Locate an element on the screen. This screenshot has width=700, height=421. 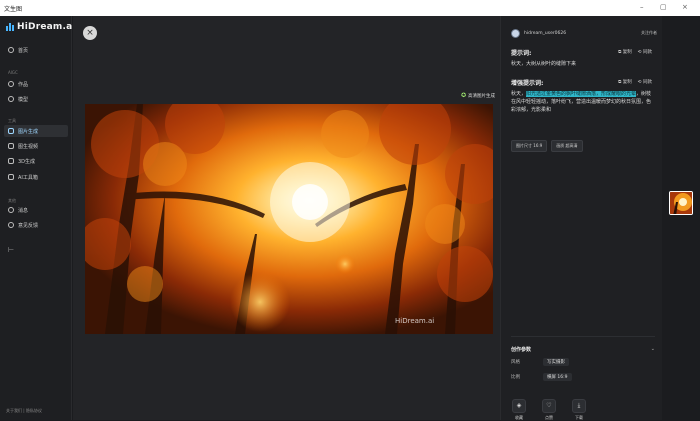
sidebar-footer: 关于我们 | 隐私协议 is located at coordinates (24, 411).